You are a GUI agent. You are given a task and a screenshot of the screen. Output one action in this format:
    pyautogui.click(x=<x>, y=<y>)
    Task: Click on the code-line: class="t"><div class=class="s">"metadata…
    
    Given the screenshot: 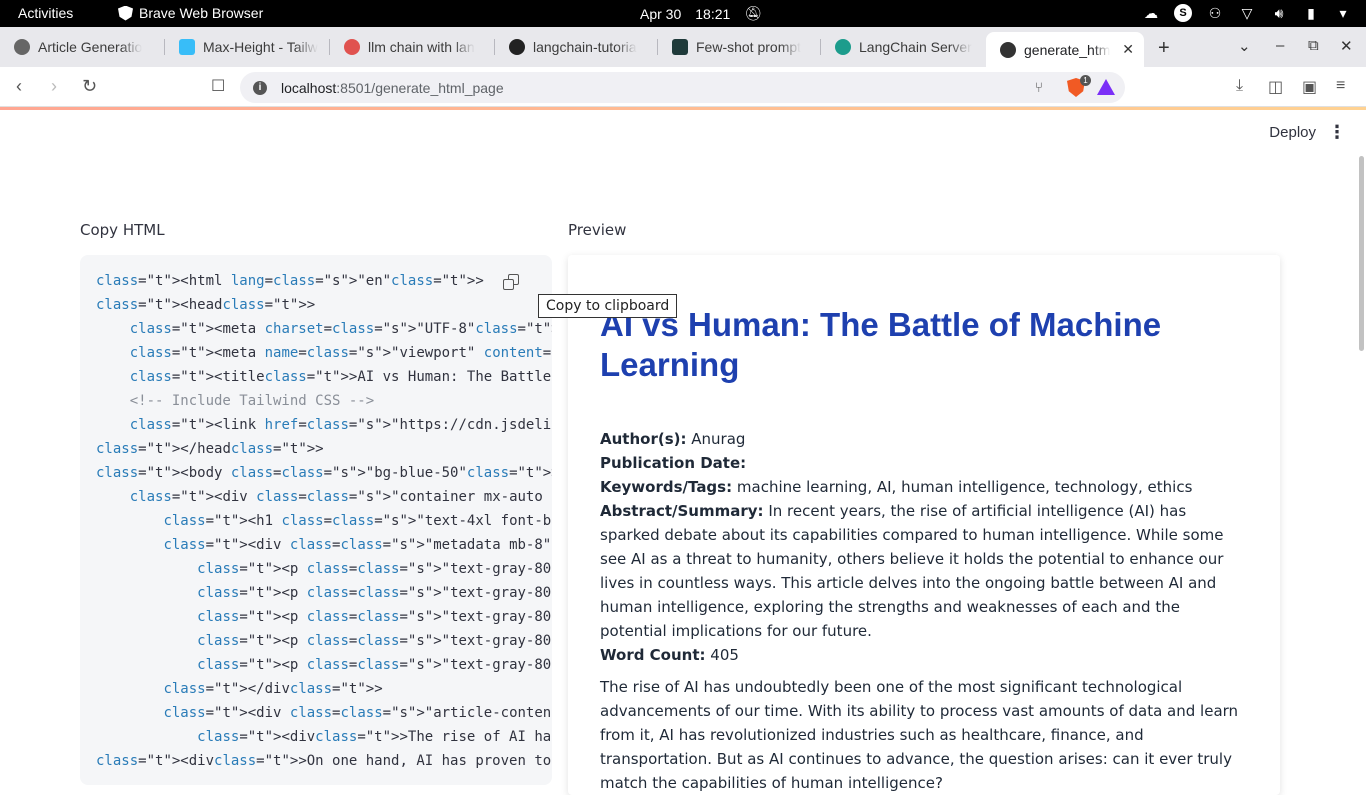 What is the action you would take?
    pyautogui.click(x=357, y=545)
    